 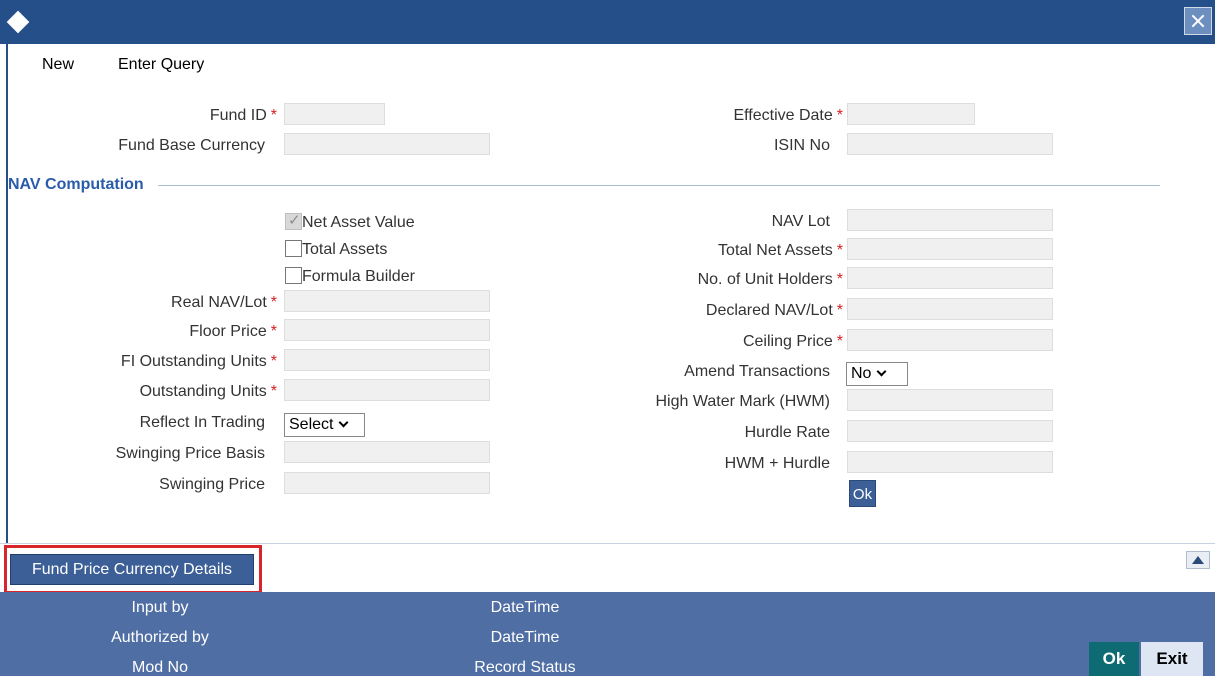 I want to click on formula-builder-option: Formula Builder, so click(x=350, y=276).